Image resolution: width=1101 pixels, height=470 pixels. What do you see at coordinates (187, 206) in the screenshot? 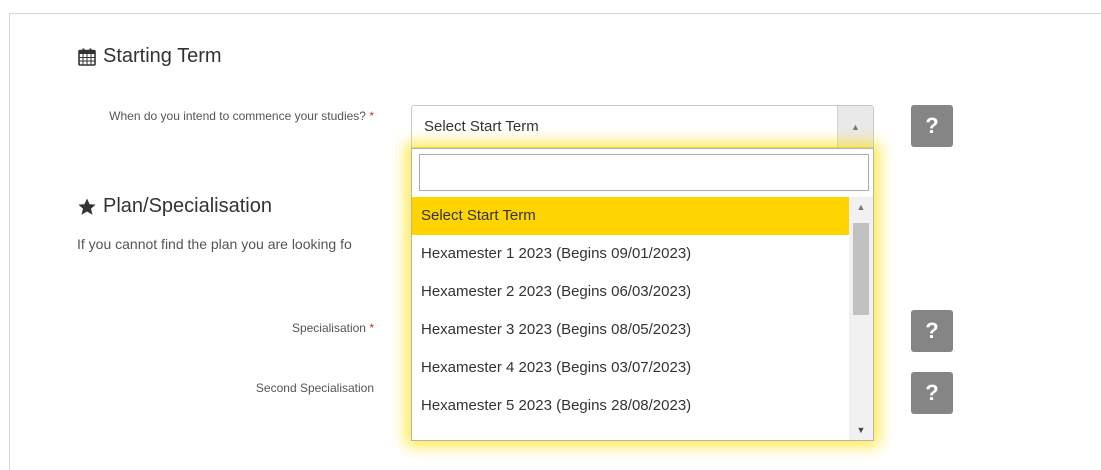
I see `plan-heading-text: Plan/Specialisation` at bounding box center [187, 206].